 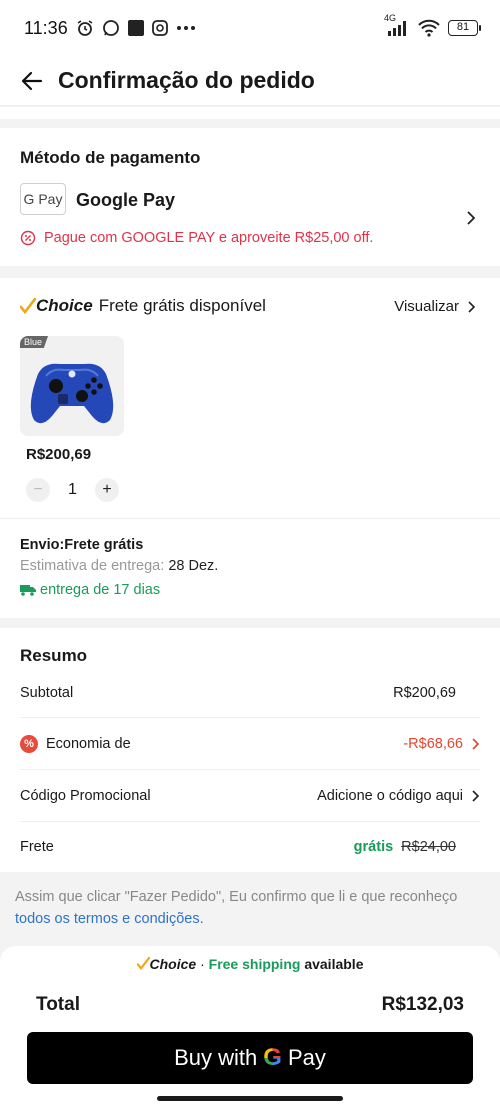 What do you see at coordinates (422, 1004) in the screenshot?
I see `total-value: R$132,03` at bounding box center [422, 1004].